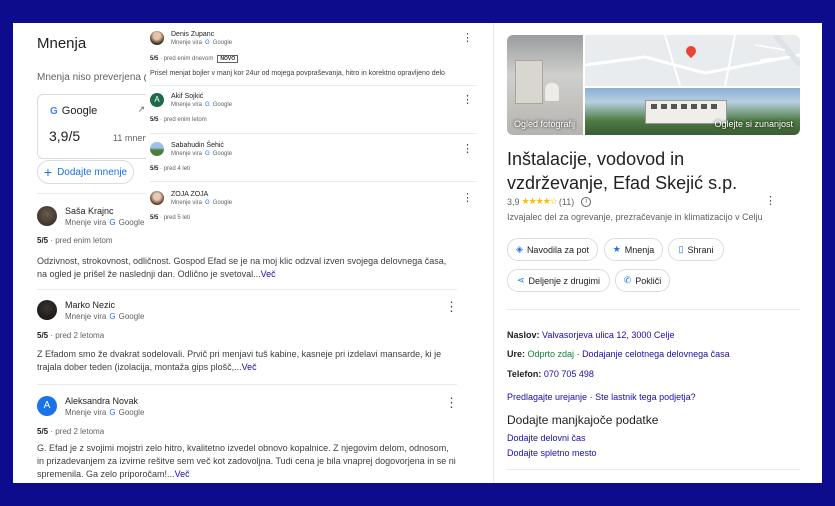 Image resolution: width=835 pixels, height=506 pixels. Describe the element at coordinates (545, 124) in the screenshot. I see `photos-label: Ogled fotografij` at that location.